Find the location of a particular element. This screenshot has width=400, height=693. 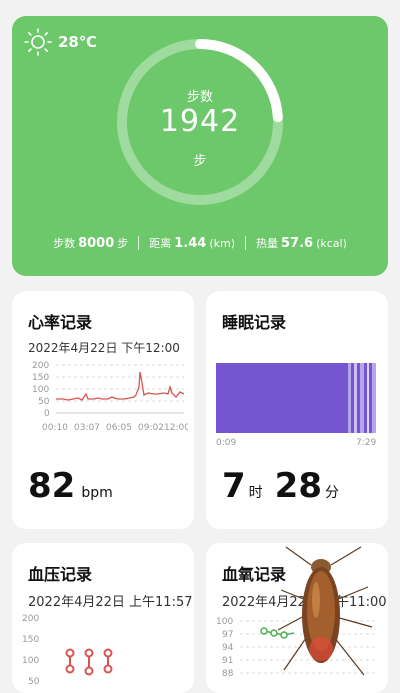

calorie-value: 57.6 is located at coordinates (297, 243).